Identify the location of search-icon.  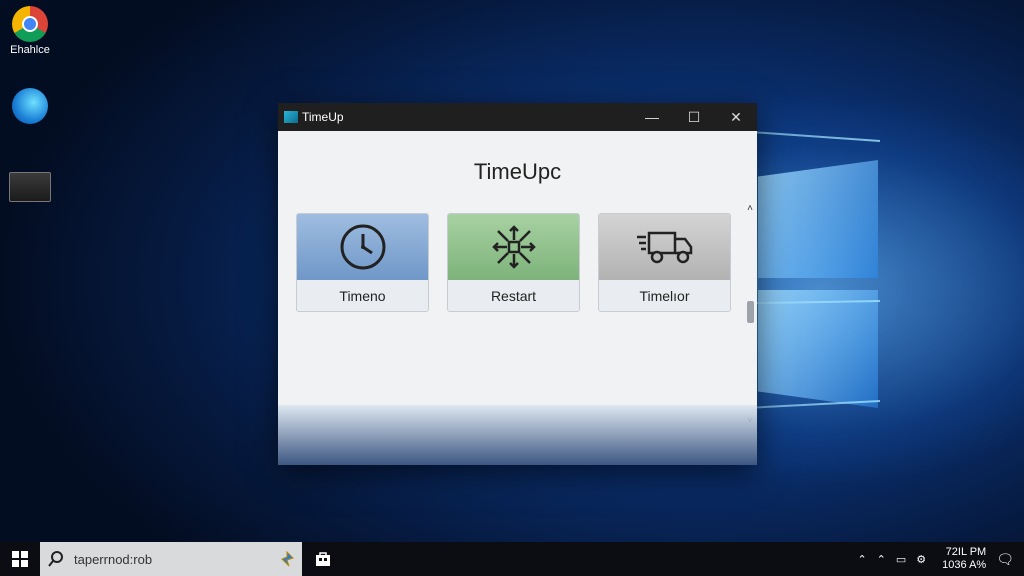
(55, 559).